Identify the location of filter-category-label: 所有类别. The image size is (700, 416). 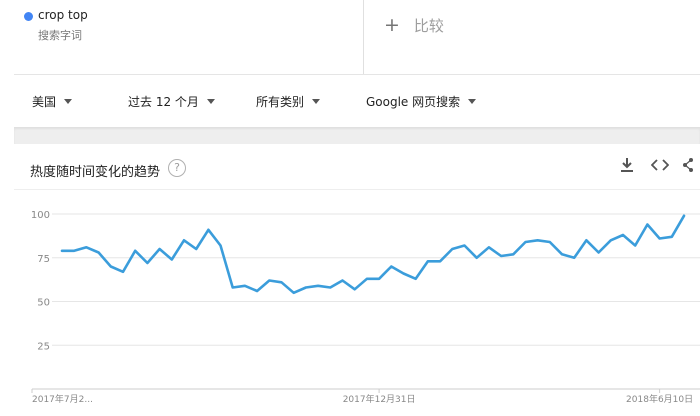
(280, 102).